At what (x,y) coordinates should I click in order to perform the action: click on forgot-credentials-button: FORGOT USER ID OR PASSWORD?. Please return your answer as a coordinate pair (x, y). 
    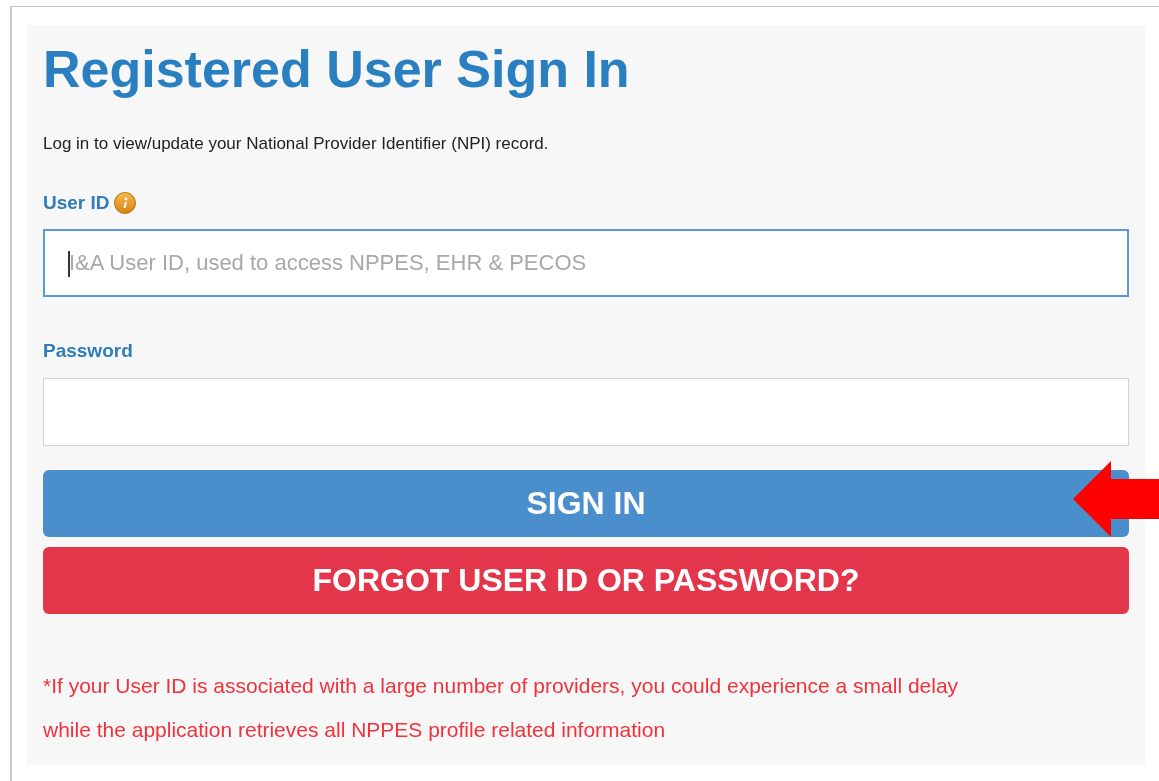
    Looking at the image, I should click on (586, 580).